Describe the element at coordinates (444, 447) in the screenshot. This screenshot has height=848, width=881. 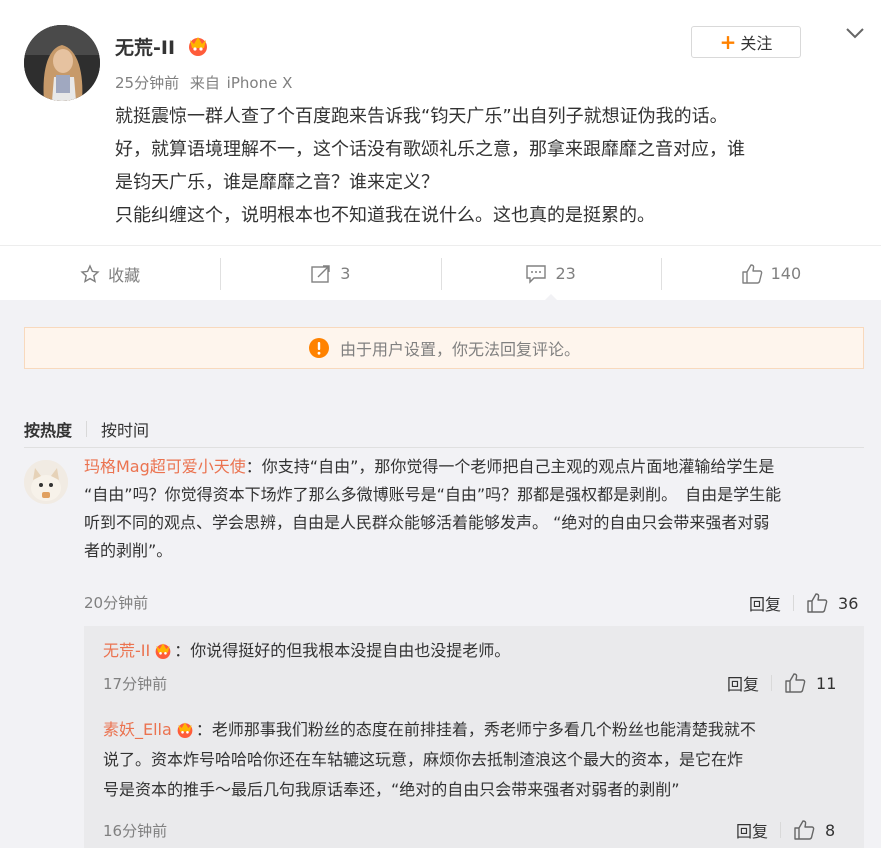
I see `divider` at that location.